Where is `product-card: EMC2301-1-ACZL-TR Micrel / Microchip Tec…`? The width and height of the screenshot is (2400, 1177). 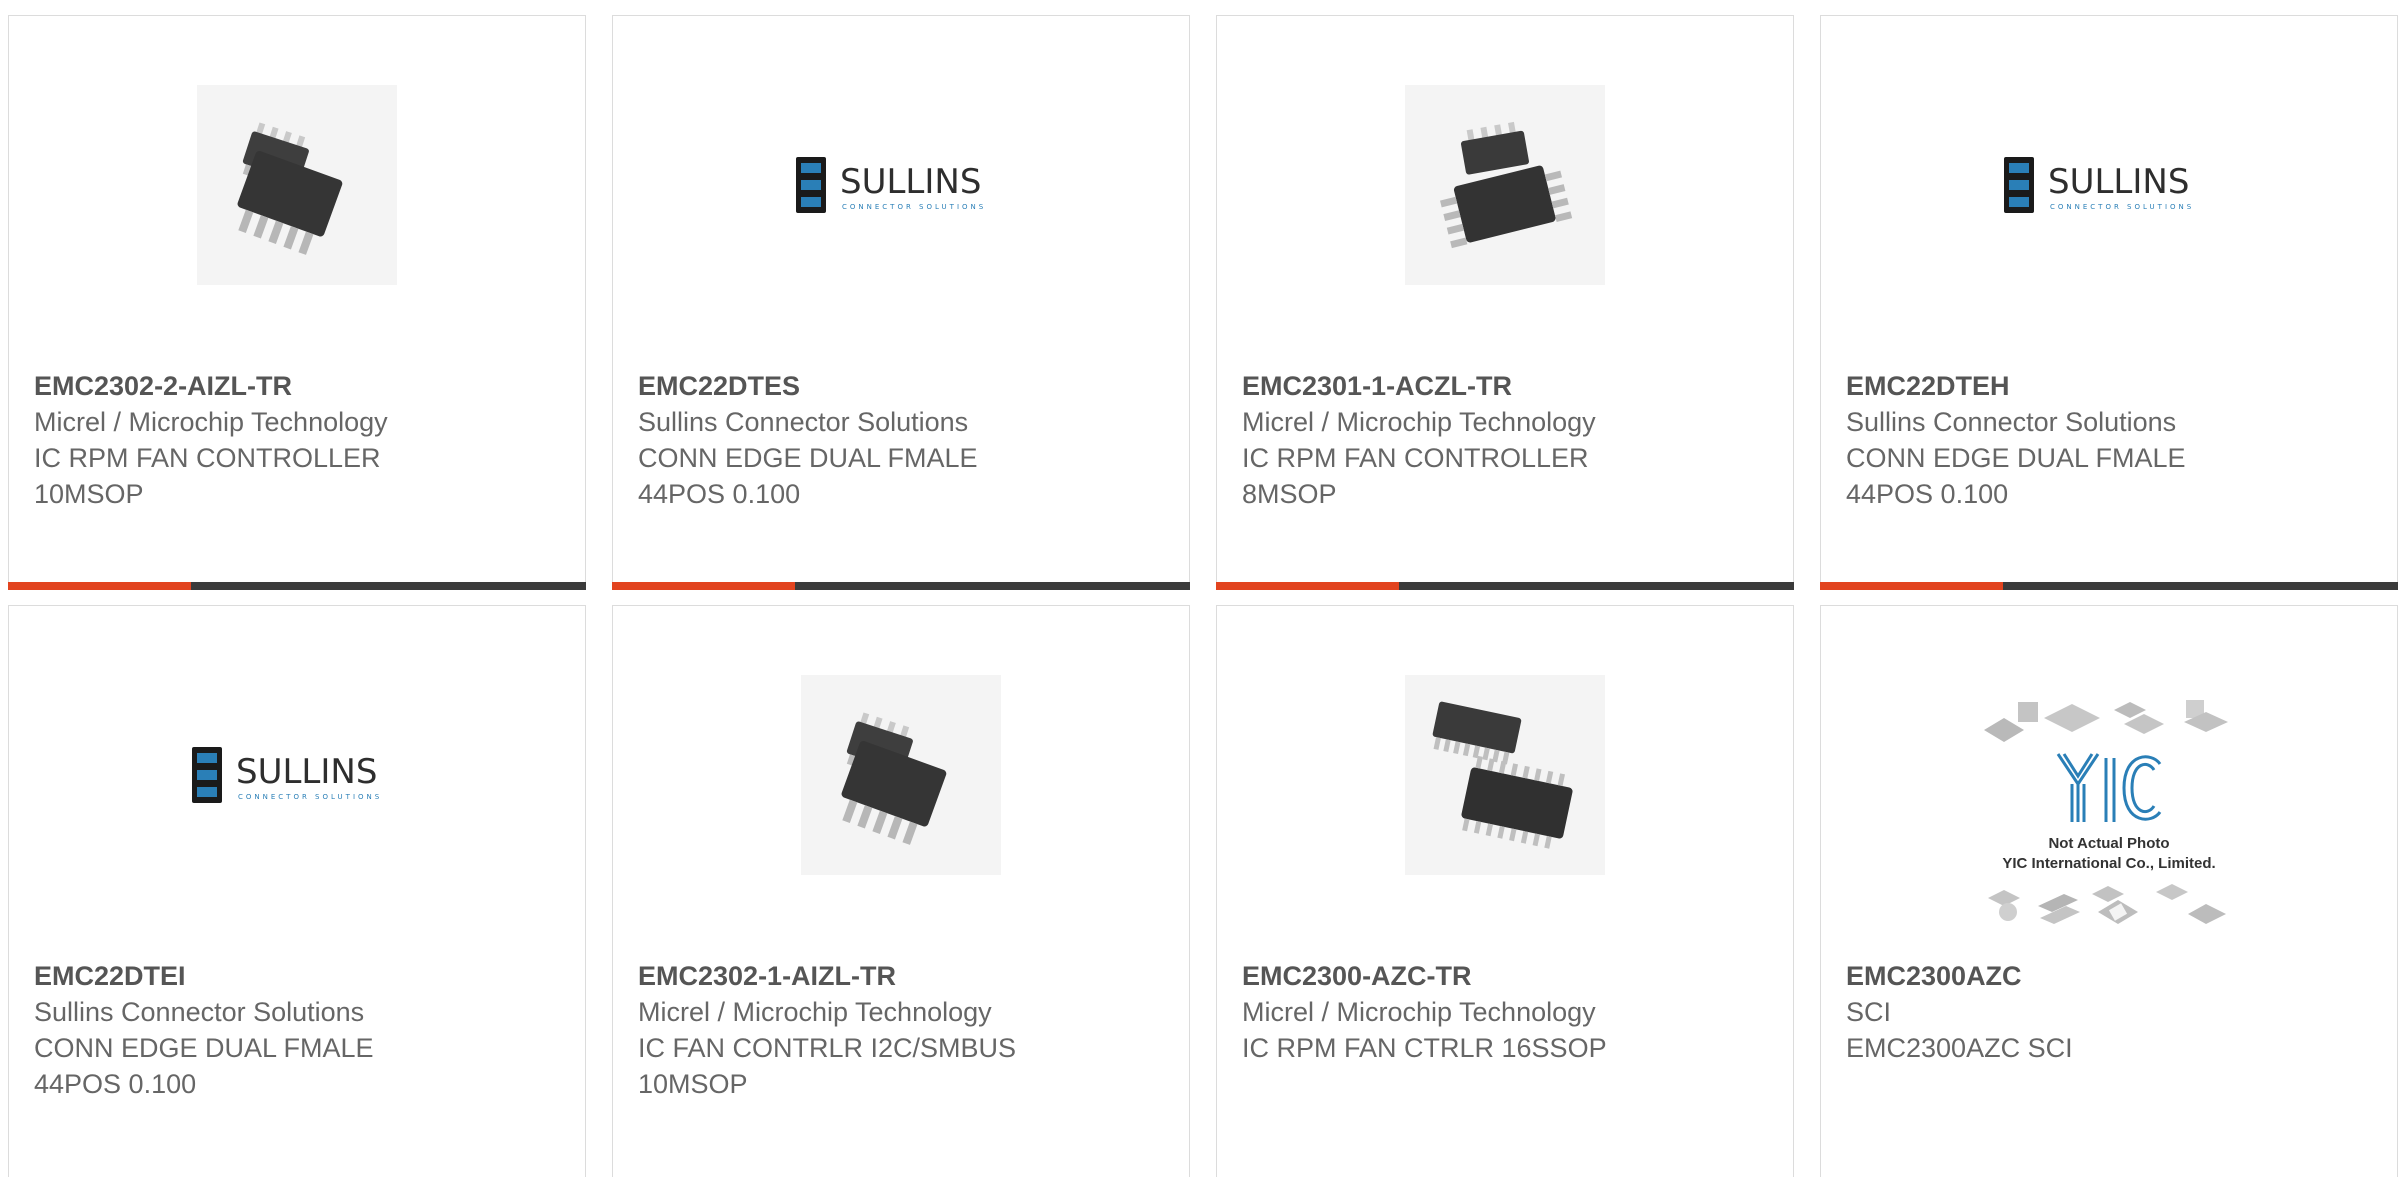
product-card: EMC2301-1-ACZL-TR Micrel / Microchip Tec… is located at coordinates (1505, 302).